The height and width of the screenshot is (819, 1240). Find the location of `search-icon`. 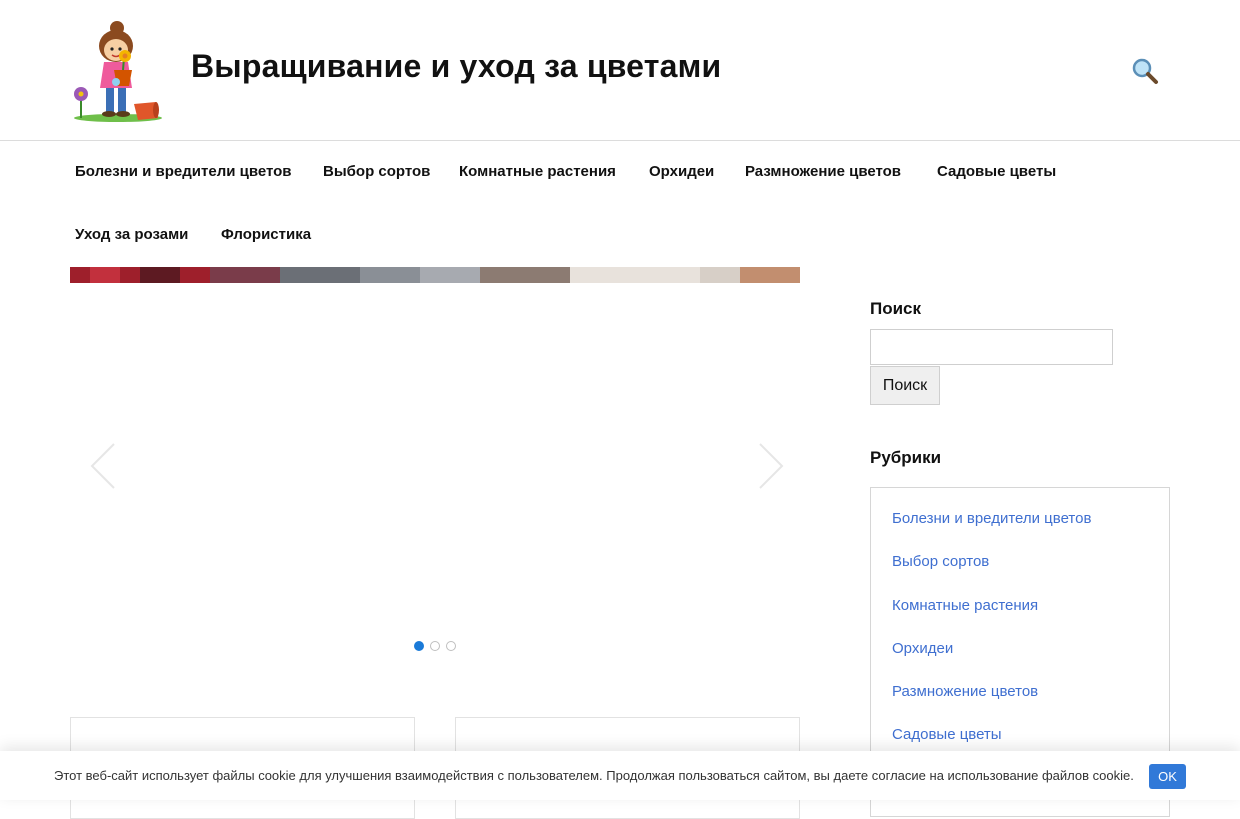

search-icon is located at coordinates (1145, 71).